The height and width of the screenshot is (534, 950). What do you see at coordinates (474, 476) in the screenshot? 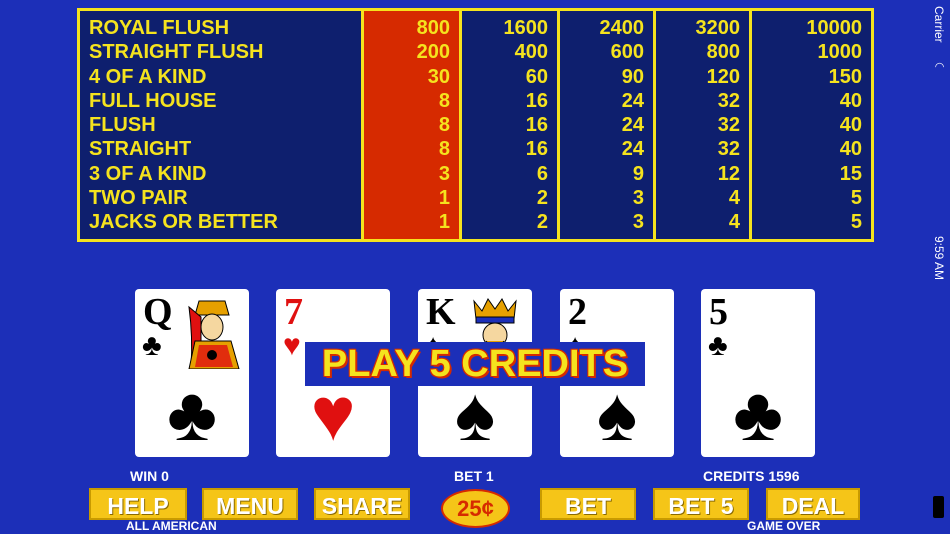
I see `bet-label: BET 1` at bounding box center [474, 476].